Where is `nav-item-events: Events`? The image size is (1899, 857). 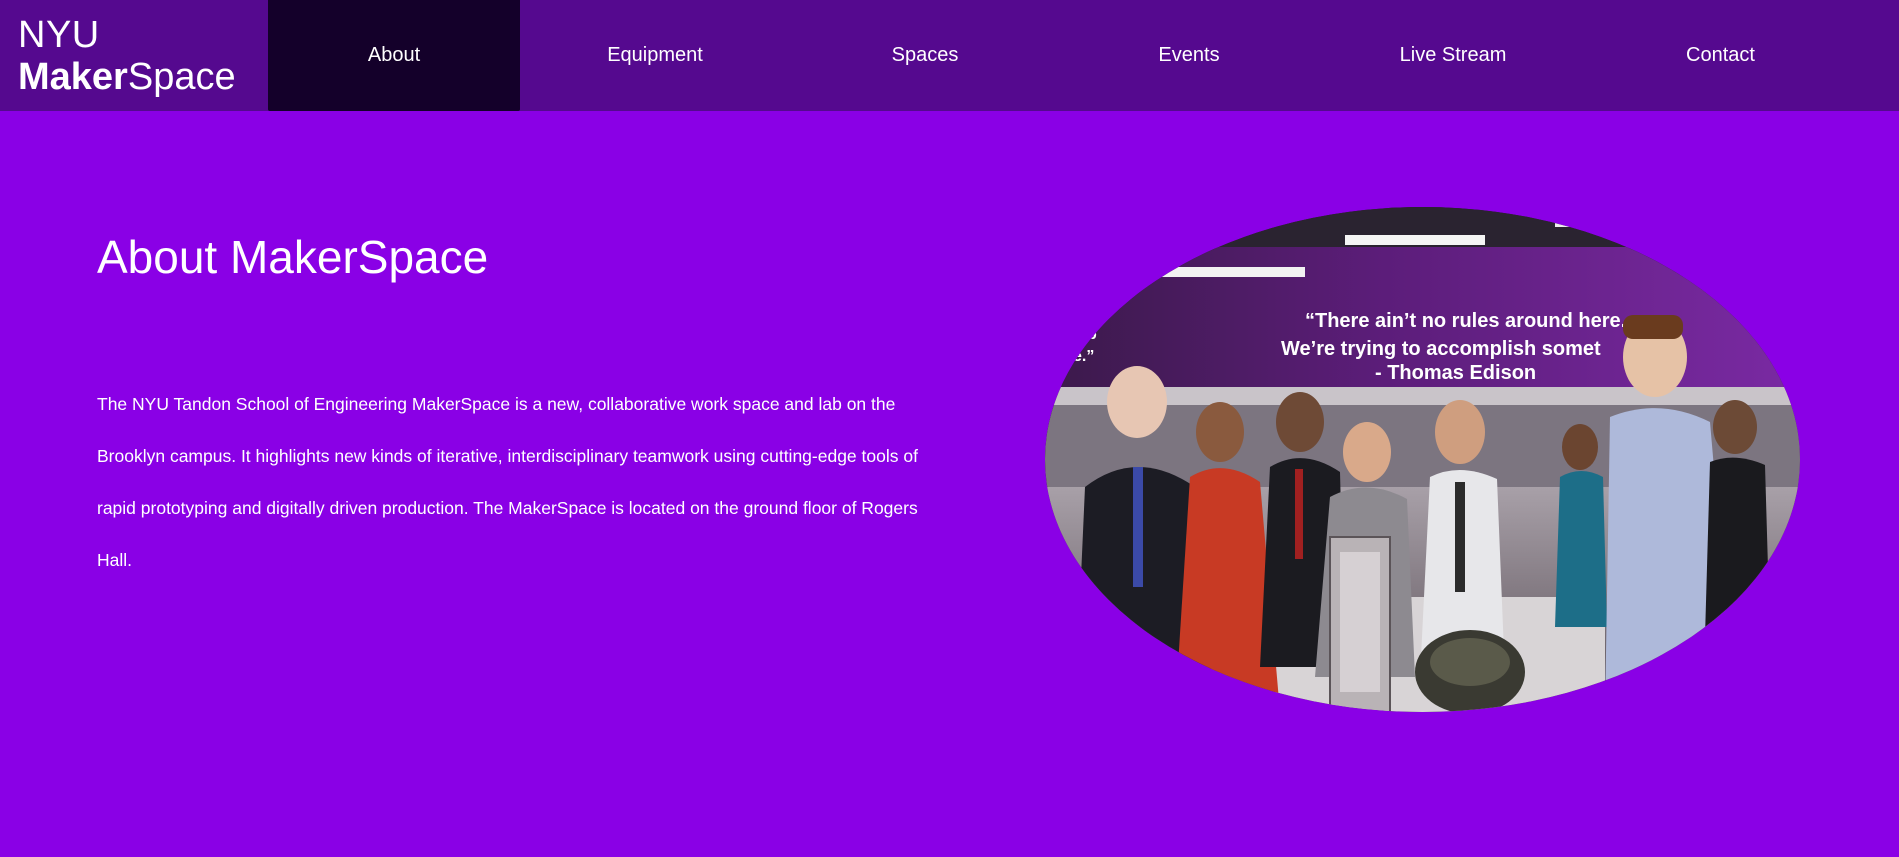 nav-item-events: Events is located at coordinates (1189, 55).